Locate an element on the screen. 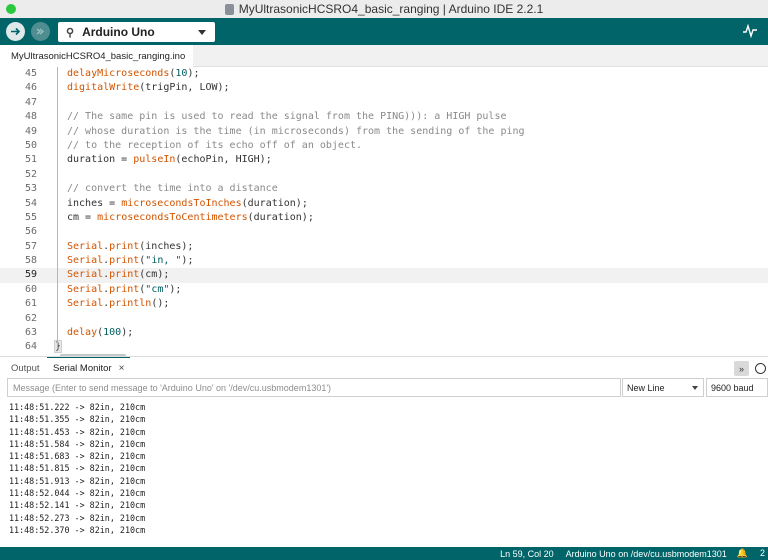 The height and width of the screenshot is (560, 768). indent-guide is located at coordinates (57, 208).